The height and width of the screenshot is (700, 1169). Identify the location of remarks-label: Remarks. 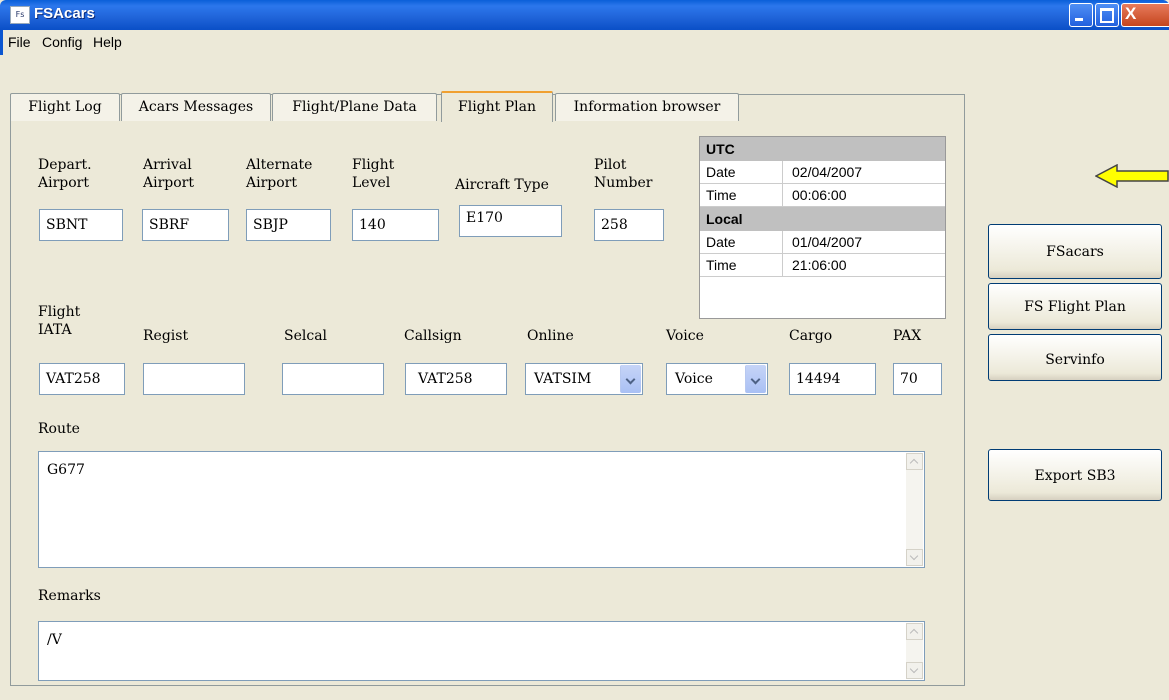
(69, 596).